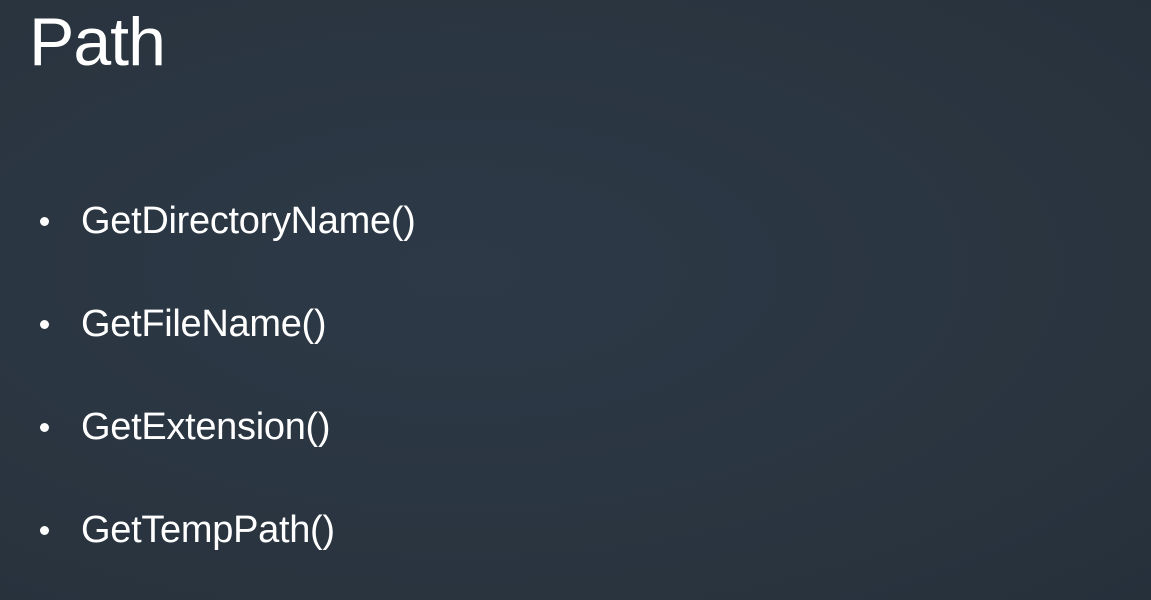 The image size is (1151, 600). I want to click on bullet-text: GetFileName(), so click(204, 324).